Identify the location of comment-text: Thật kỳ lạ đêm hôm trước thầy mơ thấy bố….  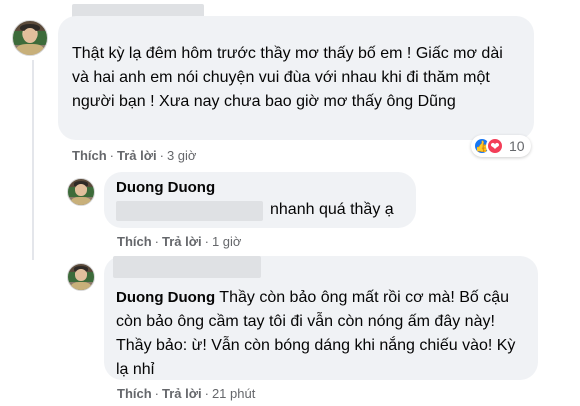
(287, 77).